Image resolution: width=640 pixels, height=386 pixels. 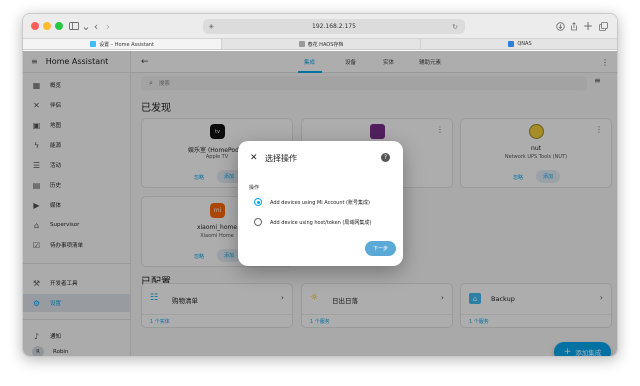 What do you see at coordinates (85, 26) in the screenshot?
I see `chevron-down-icon: ⌄` at bounding box center [85, 26].